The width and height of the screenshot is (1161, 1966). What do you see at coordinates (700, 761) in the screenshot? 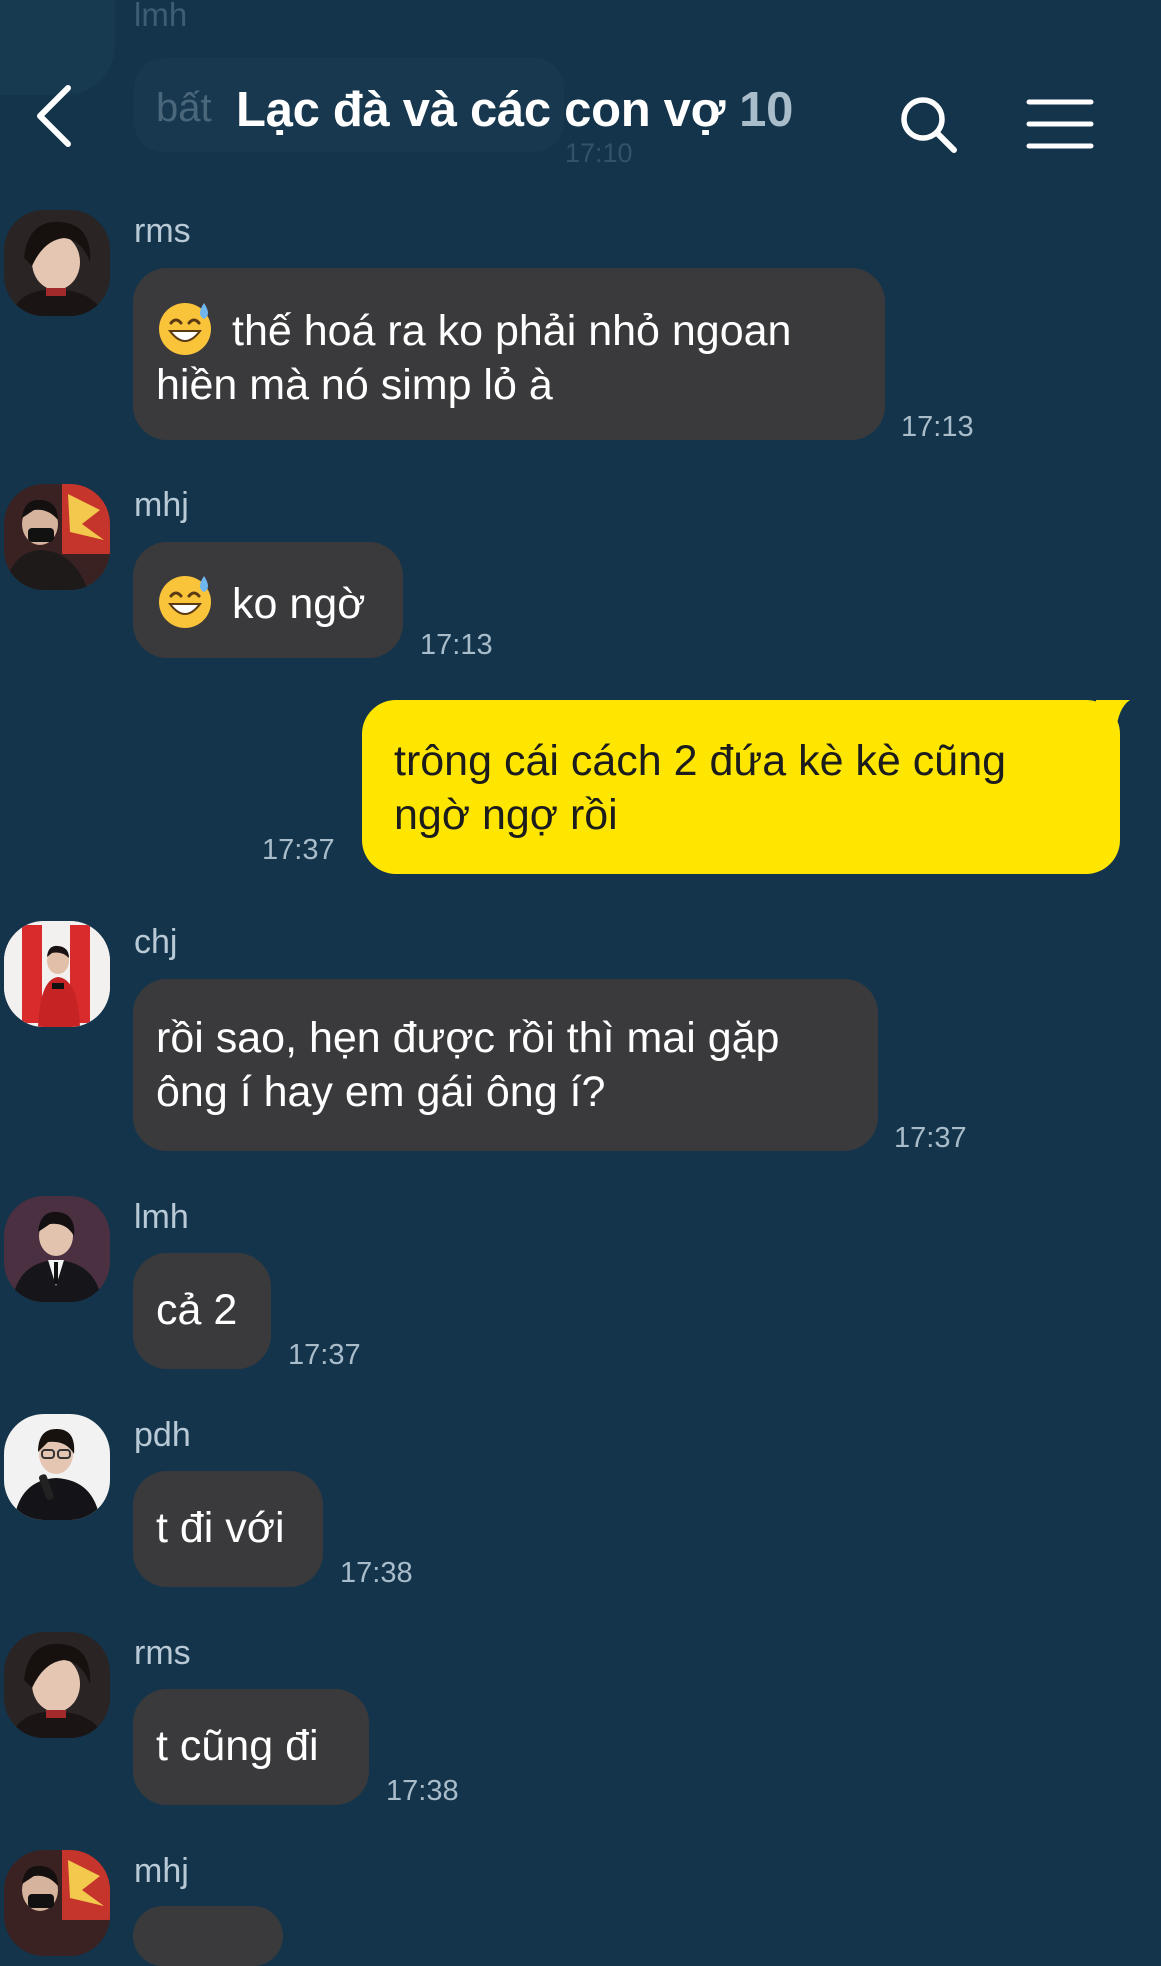
I see `message-text-line1: trông cái cách 2 đứa kè kè cũng` at bounding box center [700, 761].